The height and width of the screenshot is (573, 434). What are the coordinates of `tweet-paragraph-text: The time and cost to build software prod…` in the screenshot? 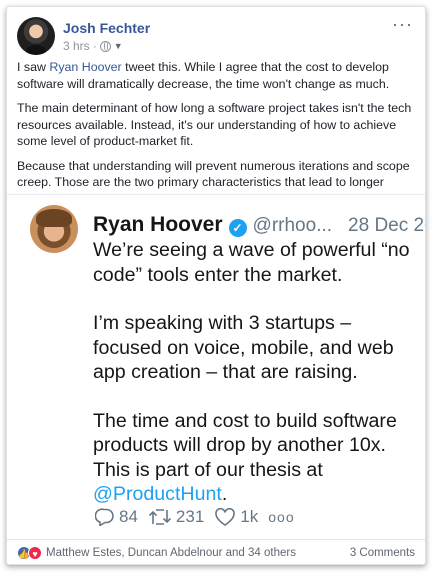 It's located at (245, 445).